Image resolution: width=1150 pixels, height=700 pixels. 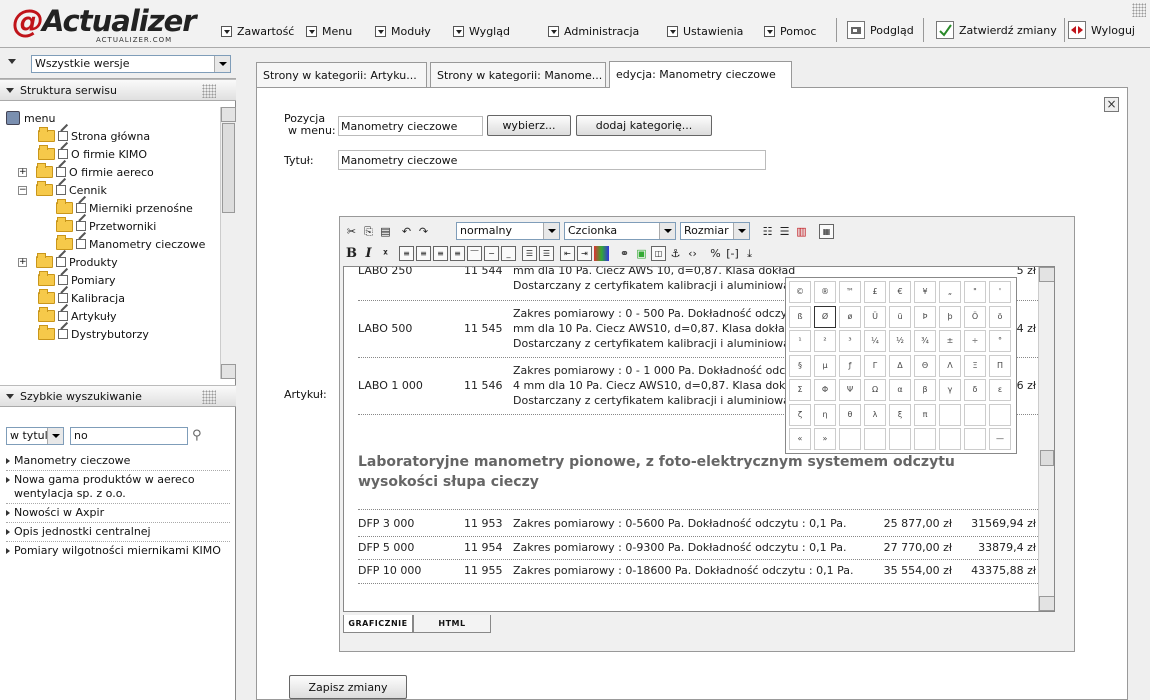 I want to click on tree-item-pomiary: Pomiary, so click(x=77, y=280).